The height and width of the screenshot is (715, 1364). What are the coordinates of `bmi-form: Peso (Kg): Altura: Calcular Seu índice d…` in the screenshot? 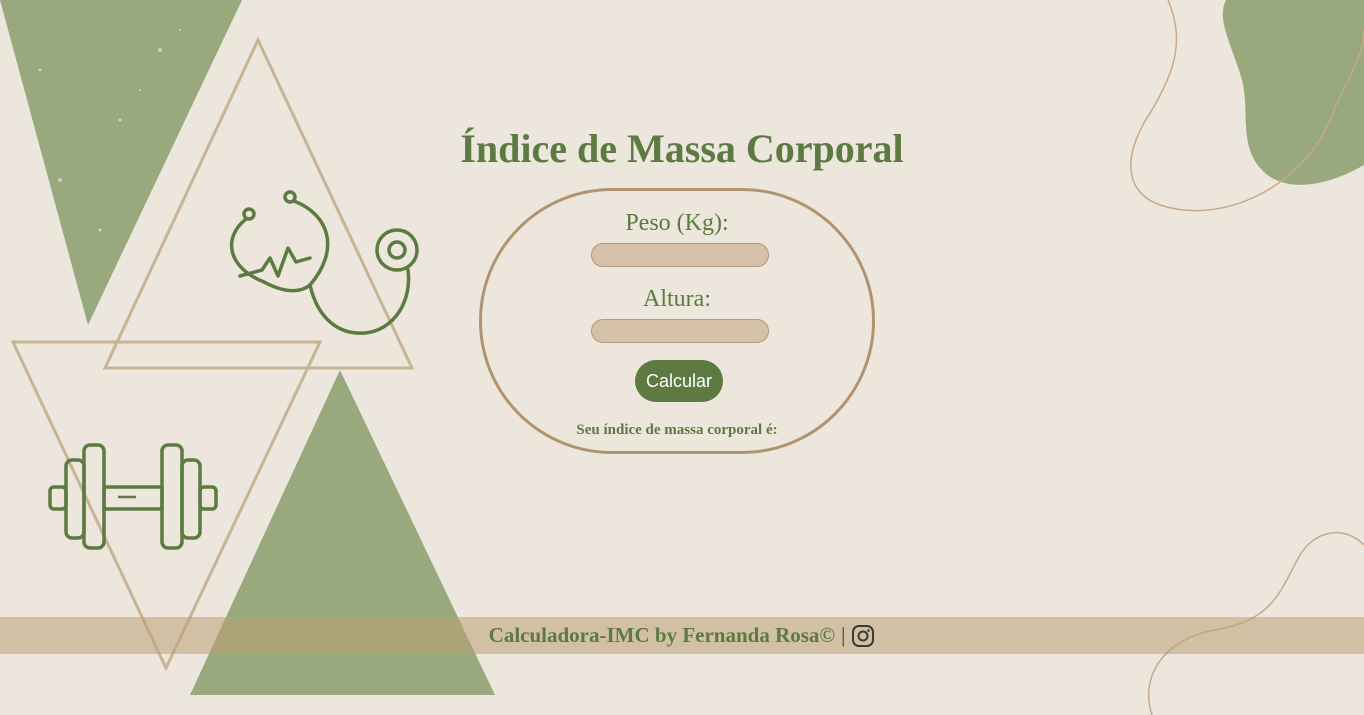 It's located at (677, 321).